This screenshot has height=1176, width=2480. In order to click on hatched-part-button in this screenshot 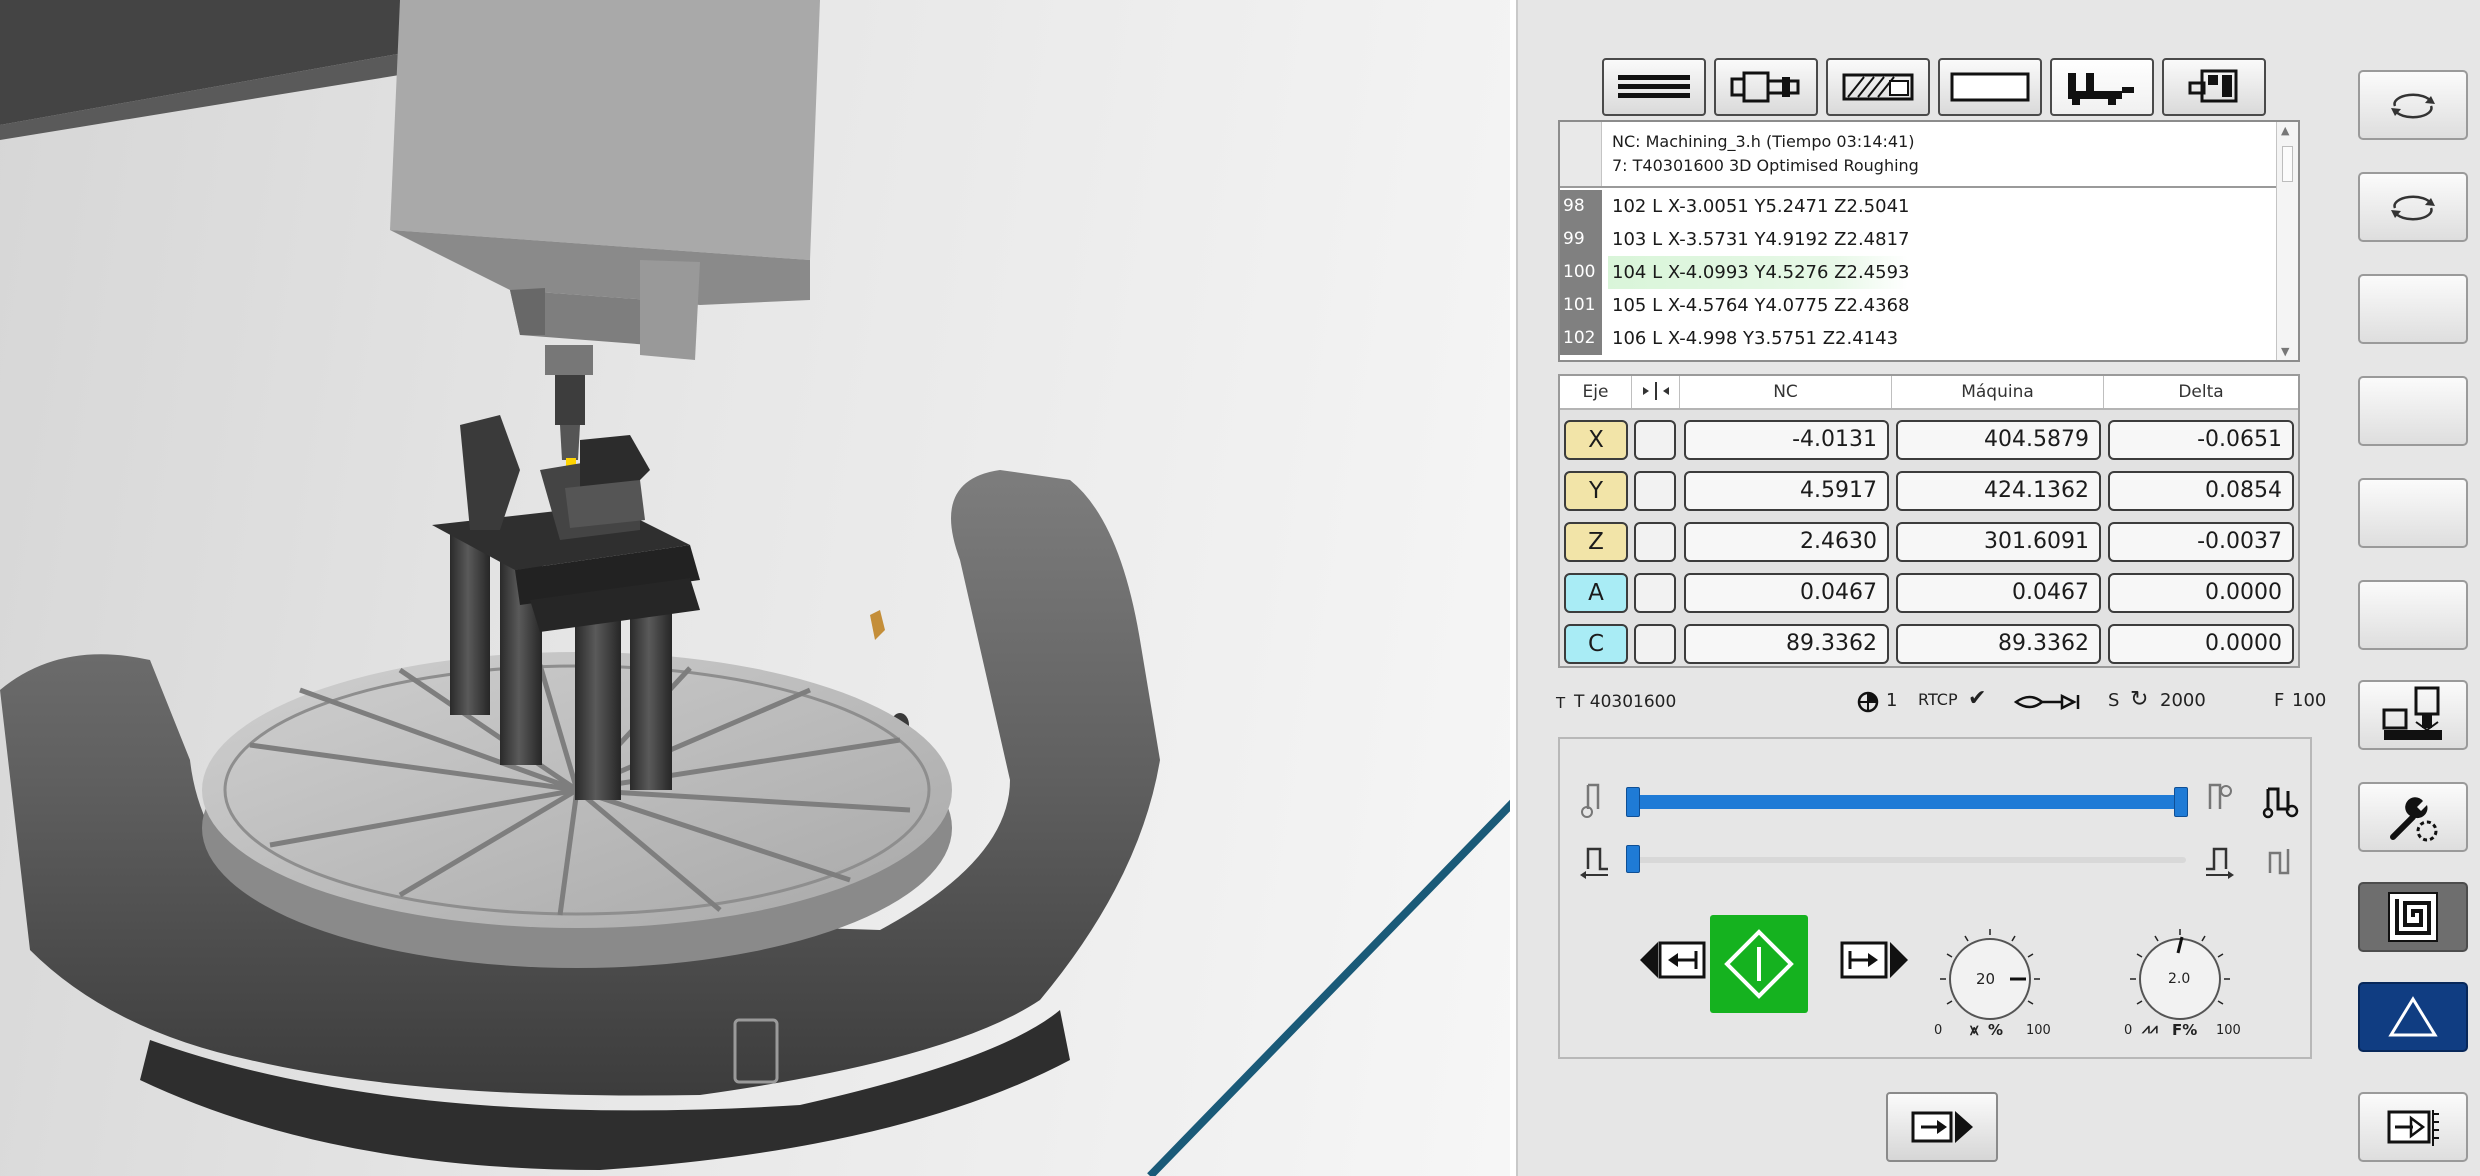, I will do `click(1878, 87)`.